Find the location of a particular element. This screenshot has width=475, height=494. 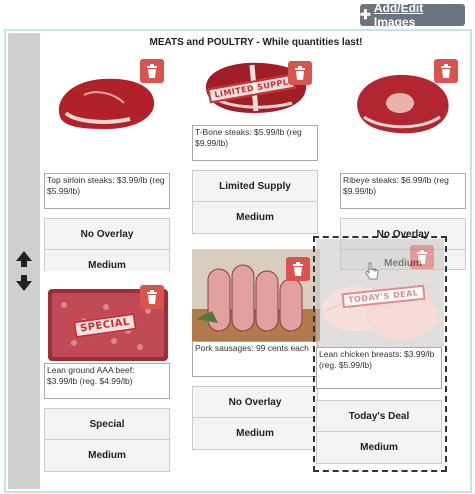

overlay-select: Today's Deal is located at coordinates (379, 416).